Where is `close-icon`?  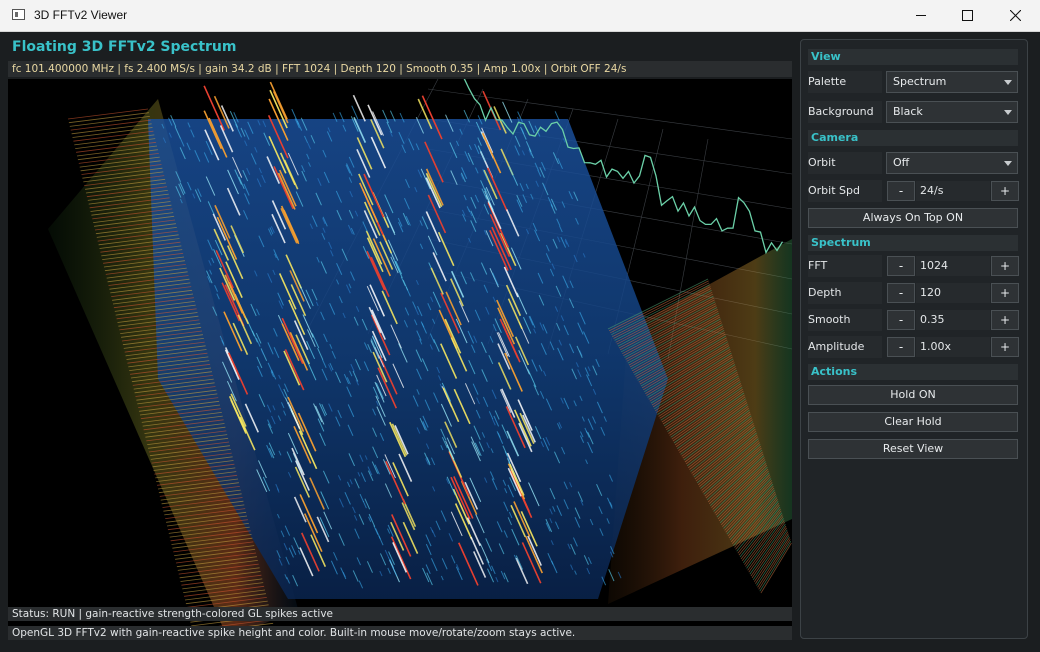
close-icon is located at coordinates (1015, 15).